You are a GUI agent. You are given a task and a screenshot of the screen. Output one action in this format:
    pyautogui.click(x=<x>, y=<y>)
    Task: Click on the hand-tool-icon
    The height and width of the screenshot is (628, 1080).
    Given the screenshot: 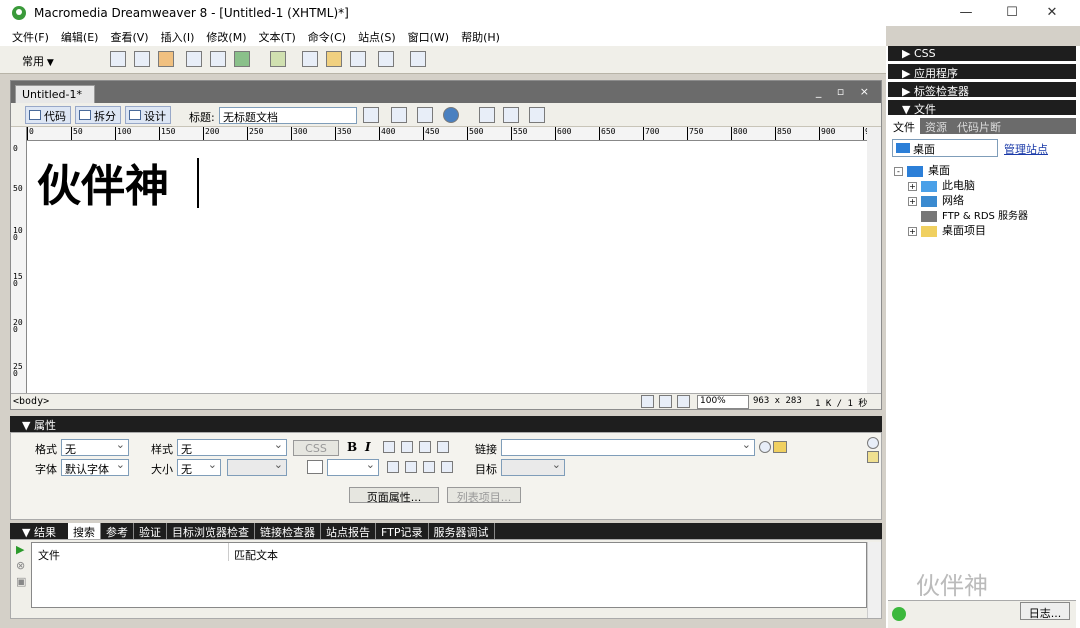 What is the action you would take?
    pyautogui.click(x=665, y=401)
    